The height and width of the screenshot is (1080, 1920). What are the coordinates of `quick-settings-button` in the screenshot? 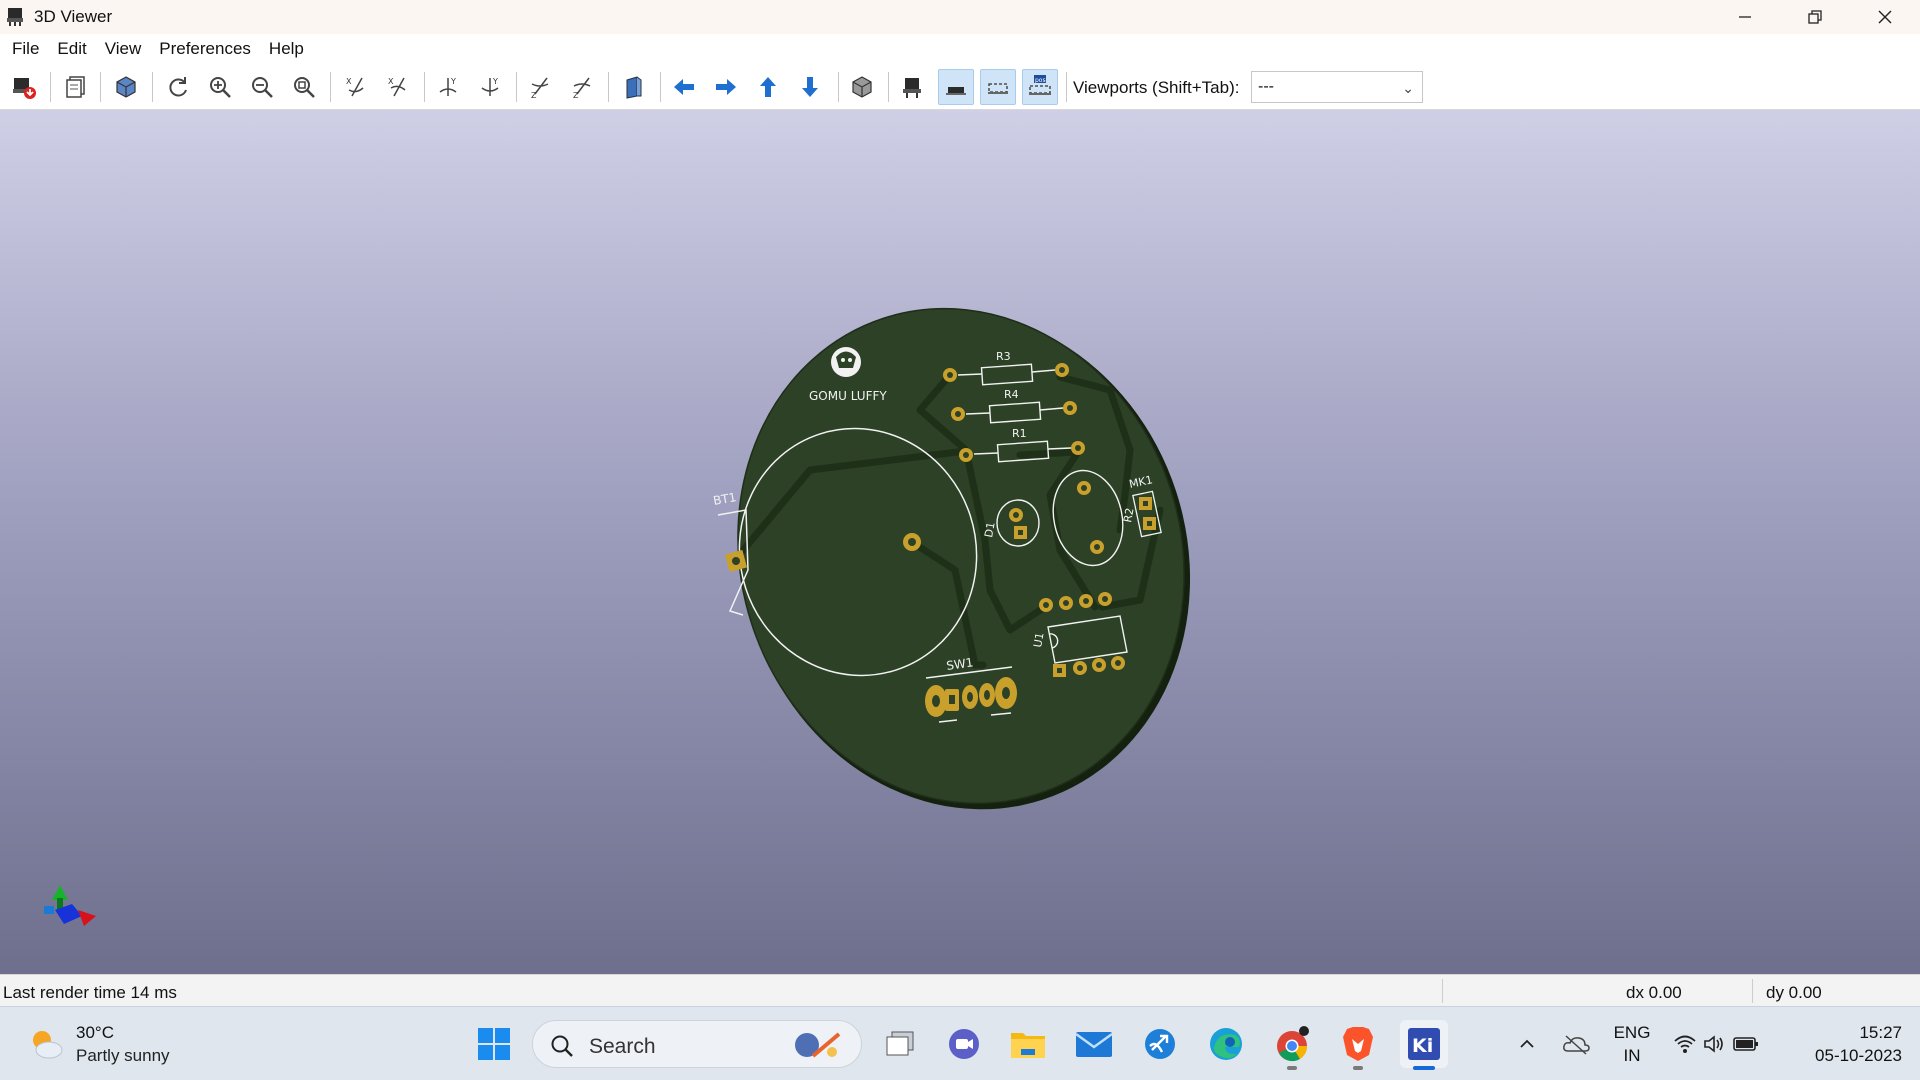 It's located at (1716, 1044).